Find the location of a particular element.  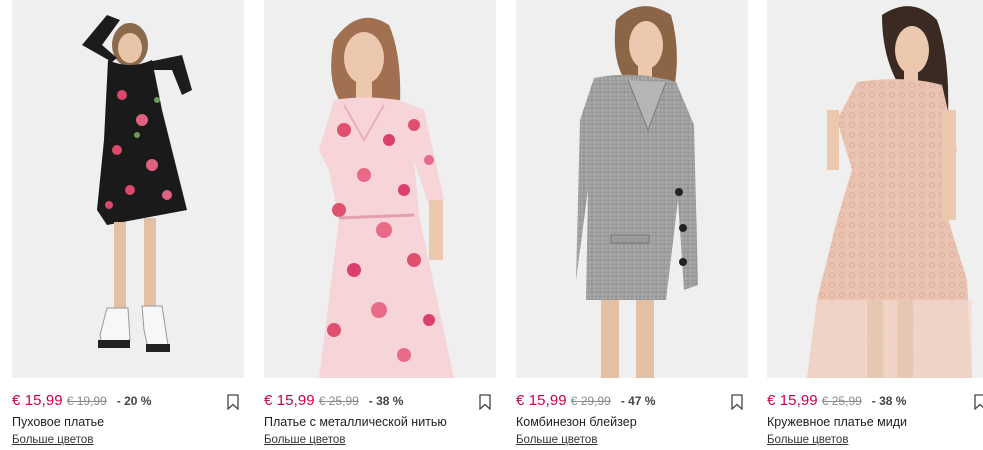

price-row: € 15,99 € 29,99 - 47 % is located at coordinates (632, 402).